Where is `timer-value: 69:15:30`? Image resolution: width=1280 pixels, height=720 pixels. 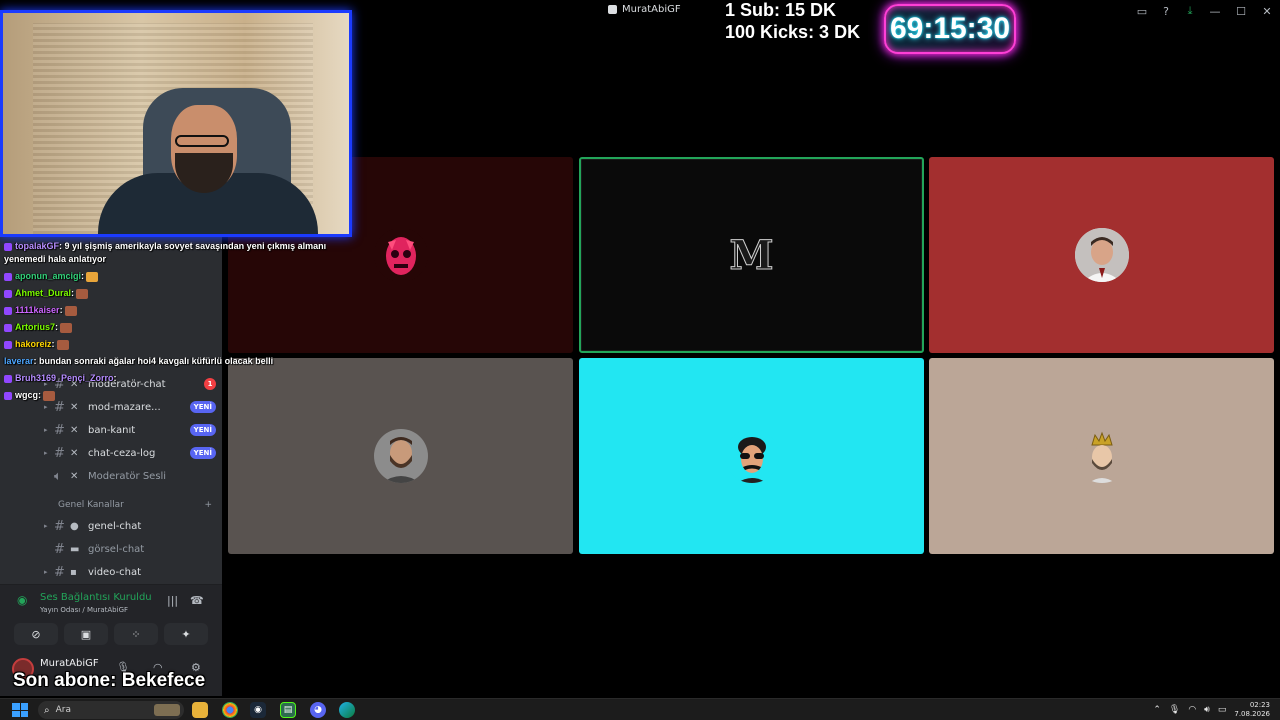 timer-value: 69:15:30 is located at coordinates (950, 28).